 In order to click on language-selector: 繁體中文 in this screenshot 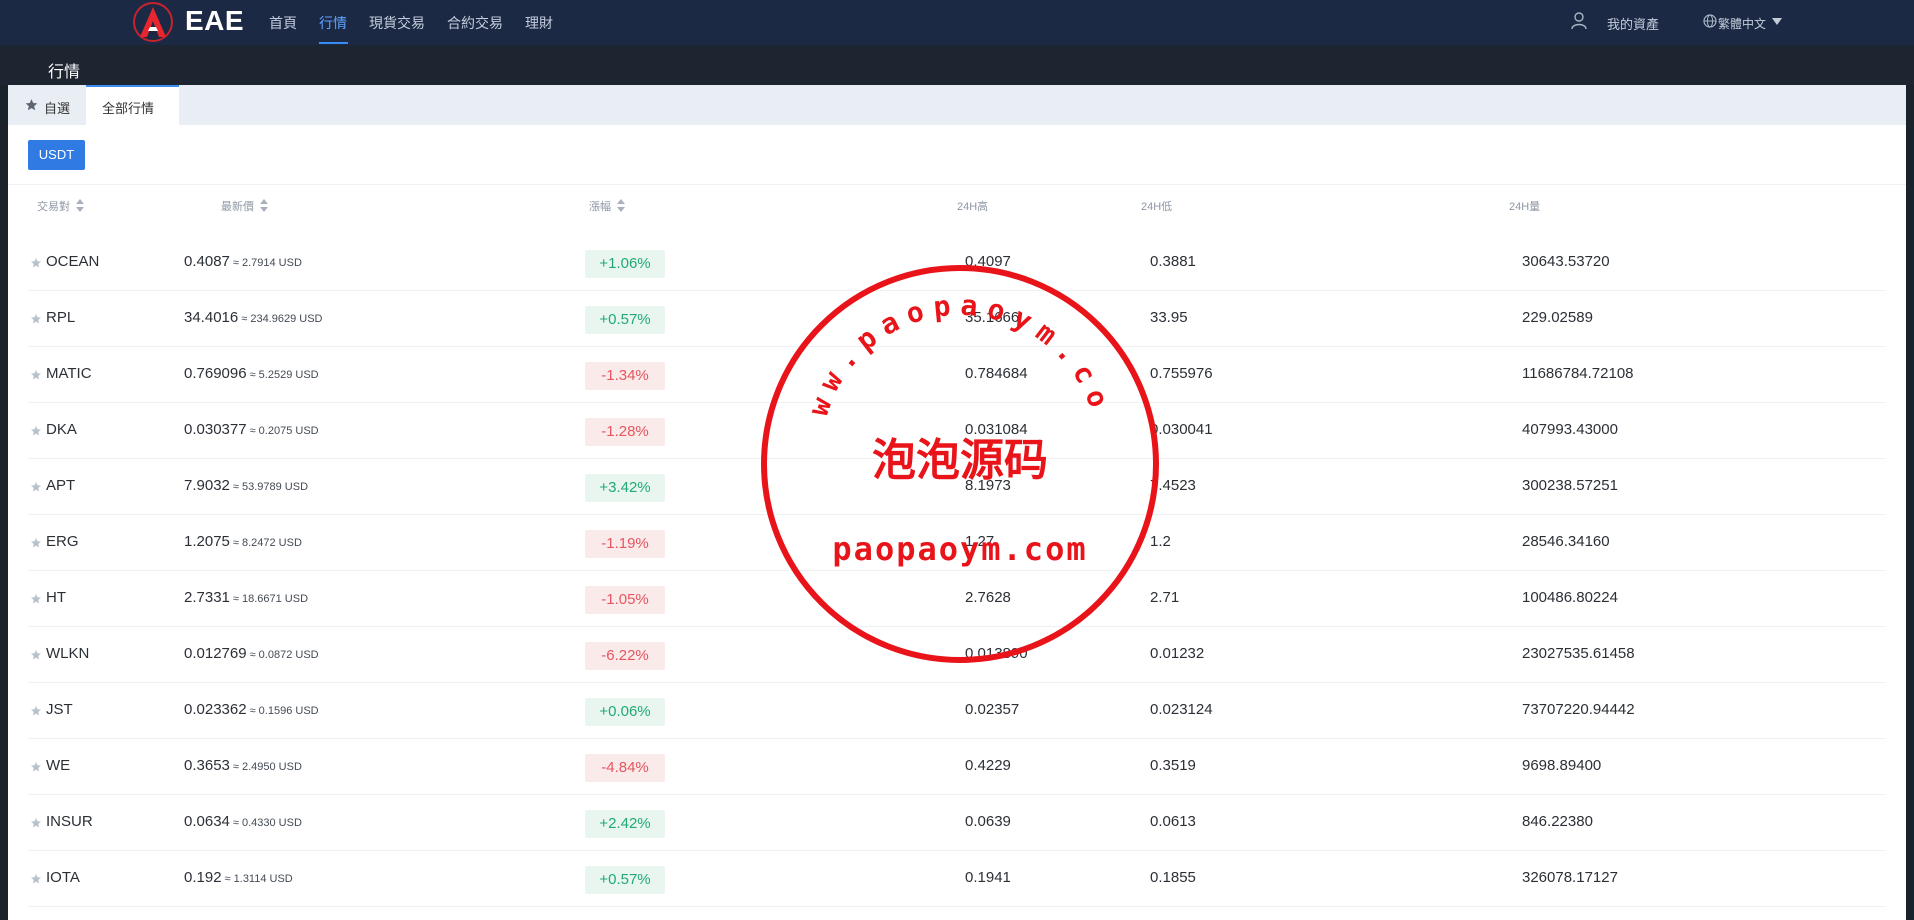, I will do `click(1742, 23)`.